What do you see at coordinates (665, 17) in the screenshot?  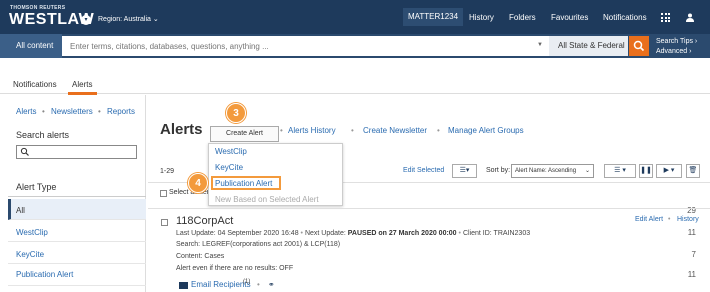 I see `apps-grid-icon` at bounding box center [665, 17].